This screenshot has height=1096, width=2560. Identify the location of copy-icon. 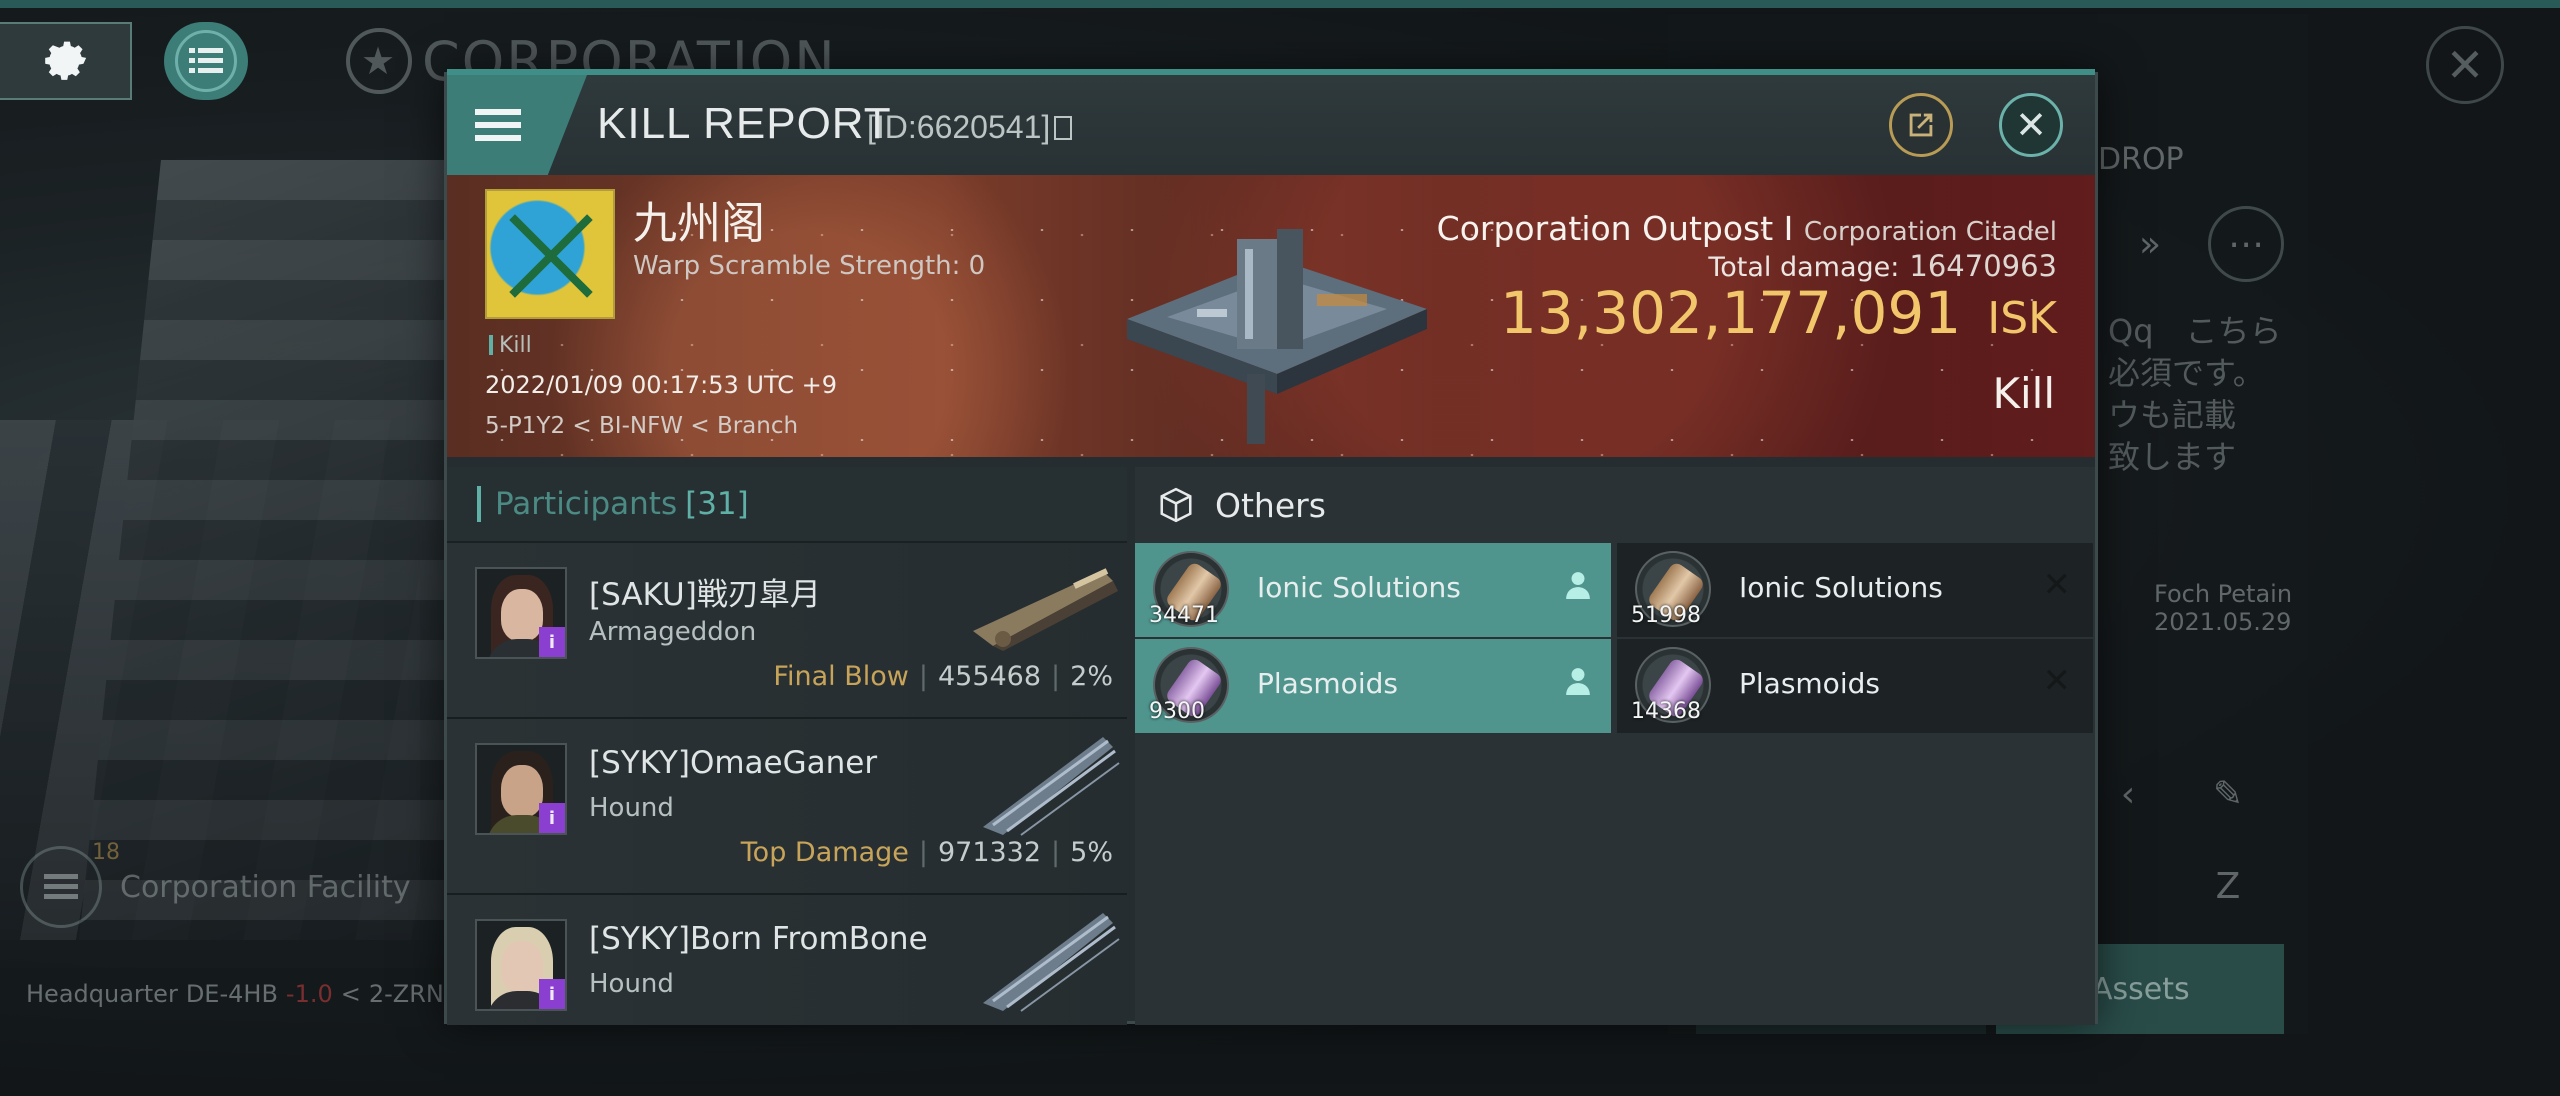
(1063, 128).